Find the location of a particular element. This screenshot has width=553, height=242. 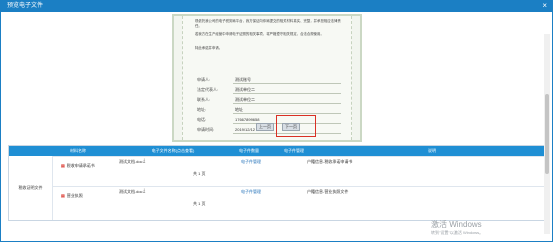

field-address: 地址 is located at coordinates (272, 110).